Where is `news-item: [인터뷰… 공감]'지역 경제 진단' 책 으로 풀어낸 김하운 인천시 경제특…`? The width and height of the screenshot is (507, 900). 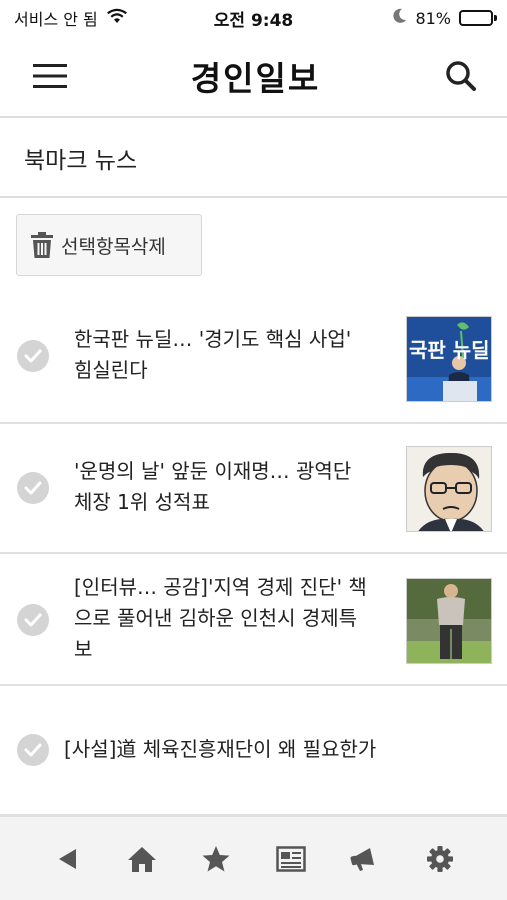
news-item: [인터뷰… 공감]'지역 경제 진단' 책 으로 풀어낸 김하운 인천시 경제특… is located at coordinates (253, 620).